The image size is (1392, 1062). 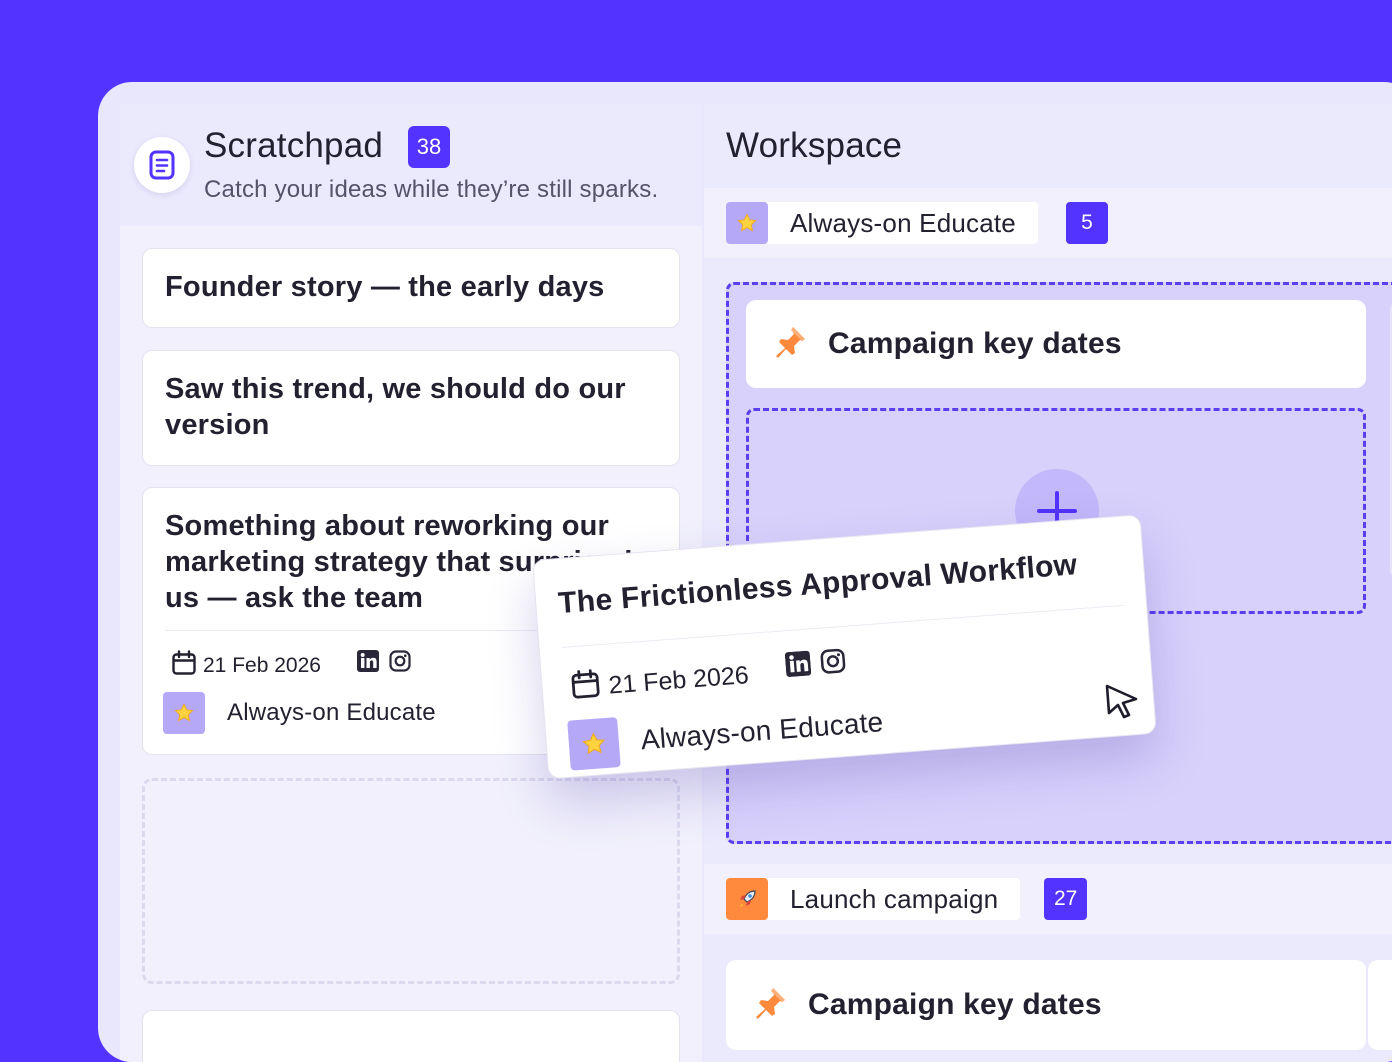 What do you see at coordinates (903, 223) in the screenshot?
I see `group-label: Always-on Educate` at bounding box center [903, 223].